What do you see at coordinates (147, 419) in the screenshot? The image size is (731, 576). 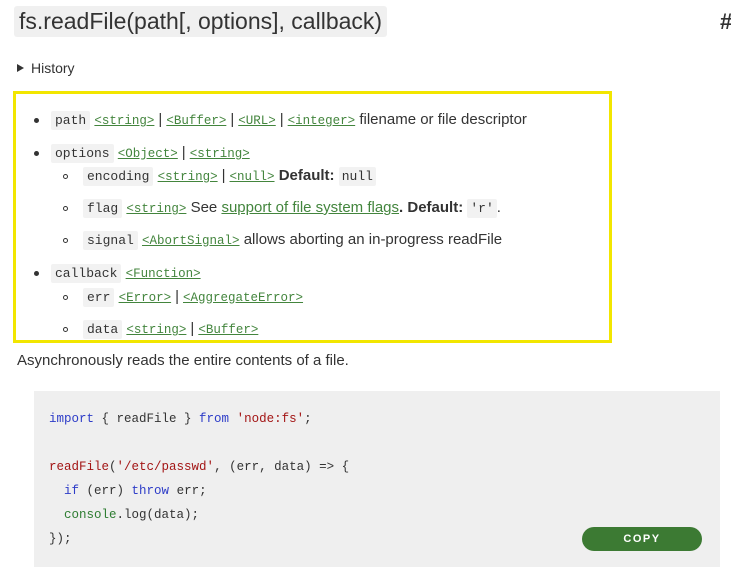 I see `code-text: { readFile }` at bounding box center [147, 419].